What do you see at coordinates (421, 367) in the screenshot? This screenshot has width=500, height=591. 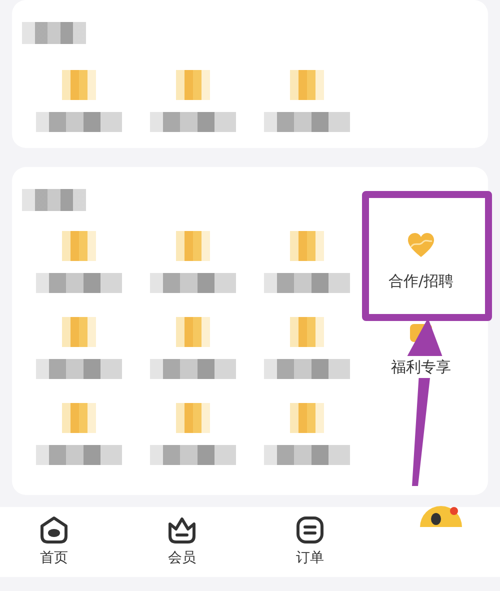 I see `service-label: 福利专享` at bounding box center [421, 367].